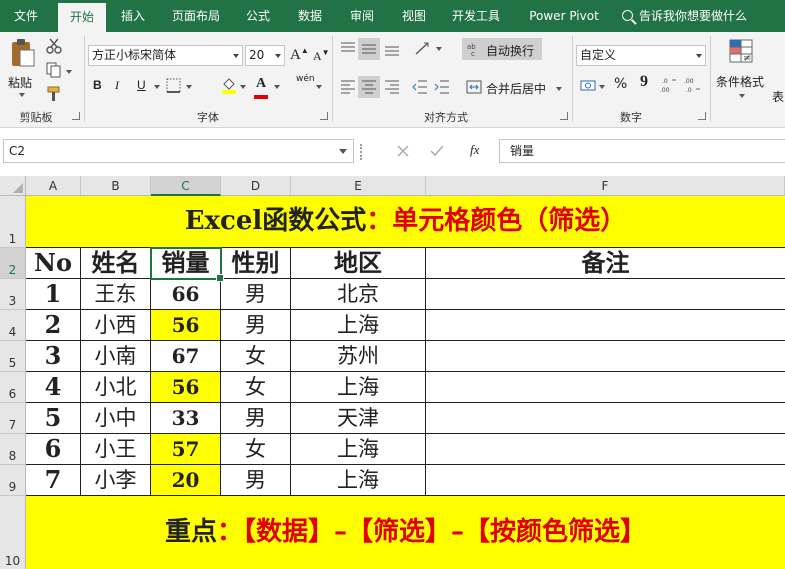 The image size is (785, 569). What do you see at coordinates (53, 186) in the screenshot?
I see `column-header-a: A` at bounding box center [53, 186].